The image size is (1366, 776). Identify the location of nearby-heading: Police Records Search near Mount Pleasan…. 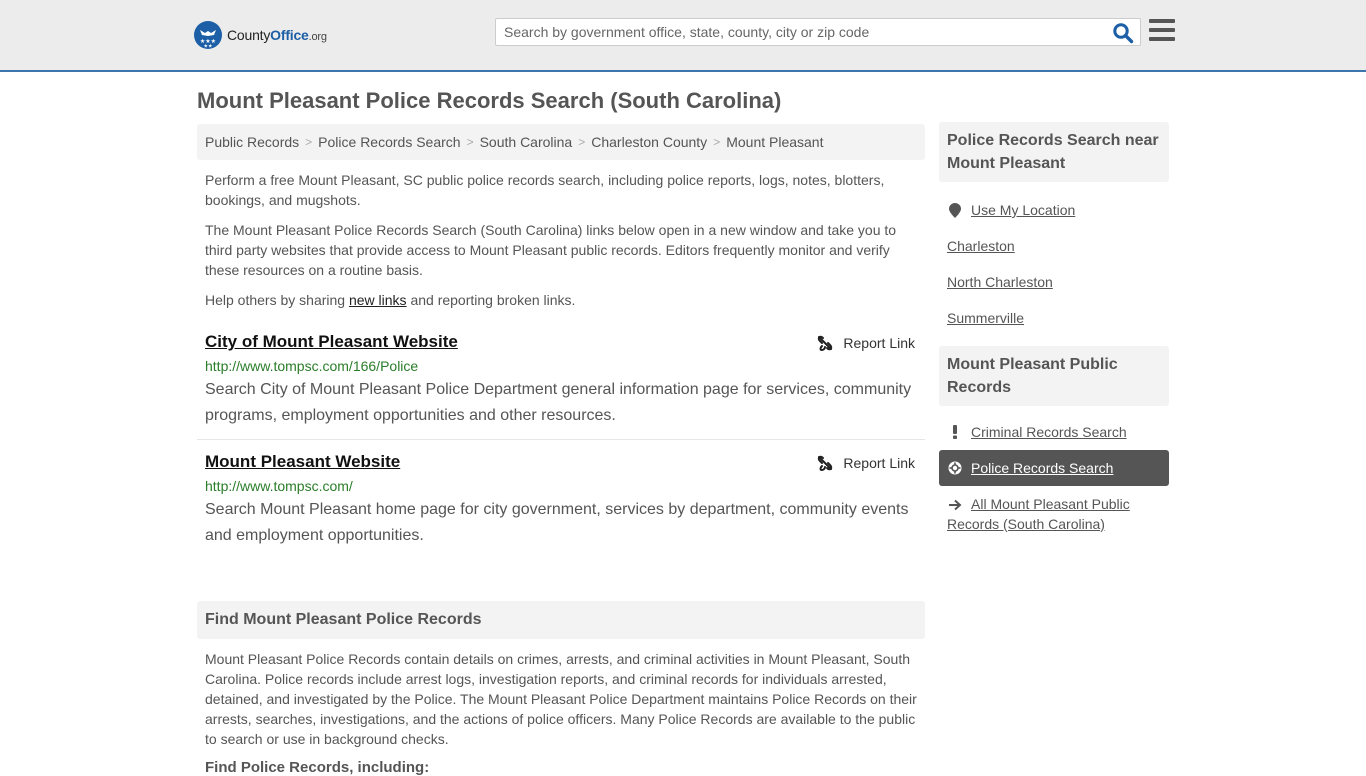
(1054, 152).